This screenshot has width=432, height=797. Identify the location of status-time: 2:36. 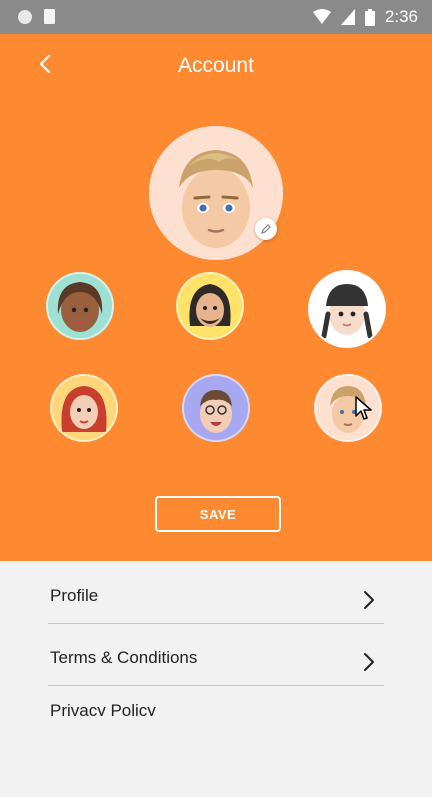
(401, 16).